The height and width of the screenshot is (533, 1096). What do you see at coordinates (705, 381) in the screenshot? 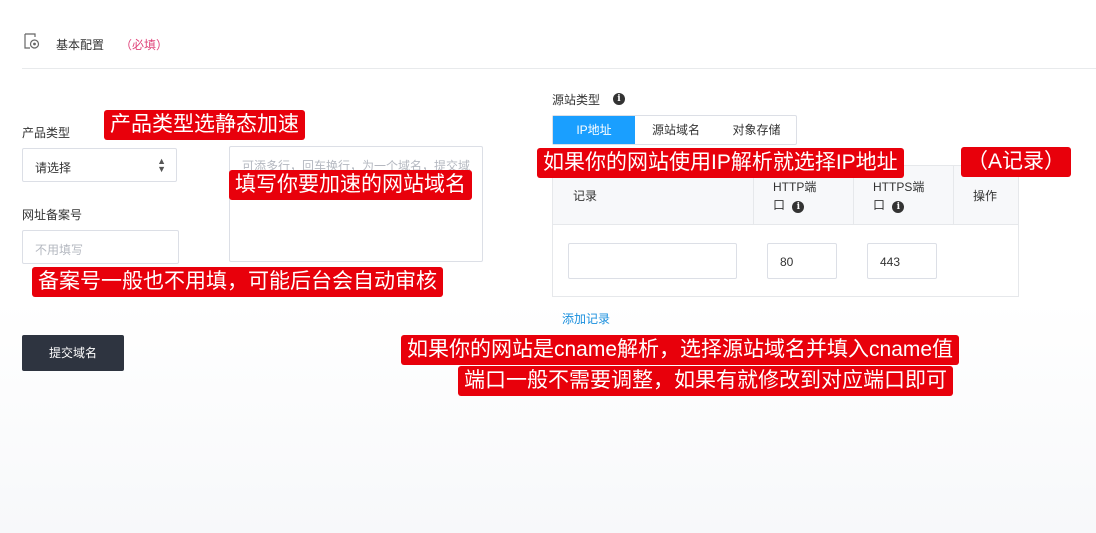
I see `annotation-port: 端口一般不需要调整，如果有就修改到对应端口即可` at bounding box center [705, 381].